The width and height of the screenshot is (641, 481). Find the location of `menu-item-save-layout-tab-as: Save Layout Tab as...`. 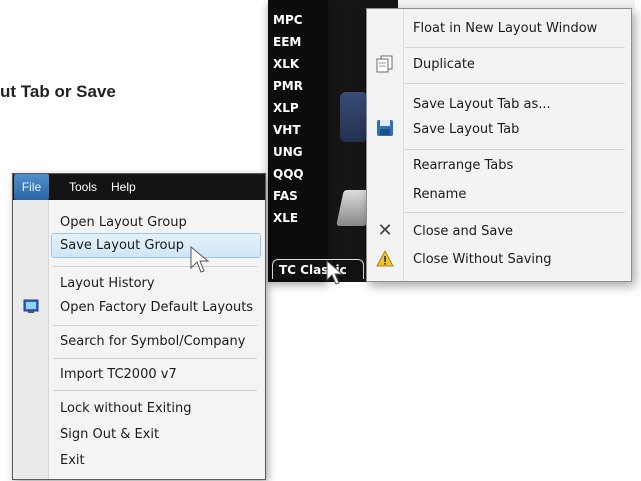

menu-item-save-layout-tab-as: Save Layout Tab as... is located at coordinates (482, 104).